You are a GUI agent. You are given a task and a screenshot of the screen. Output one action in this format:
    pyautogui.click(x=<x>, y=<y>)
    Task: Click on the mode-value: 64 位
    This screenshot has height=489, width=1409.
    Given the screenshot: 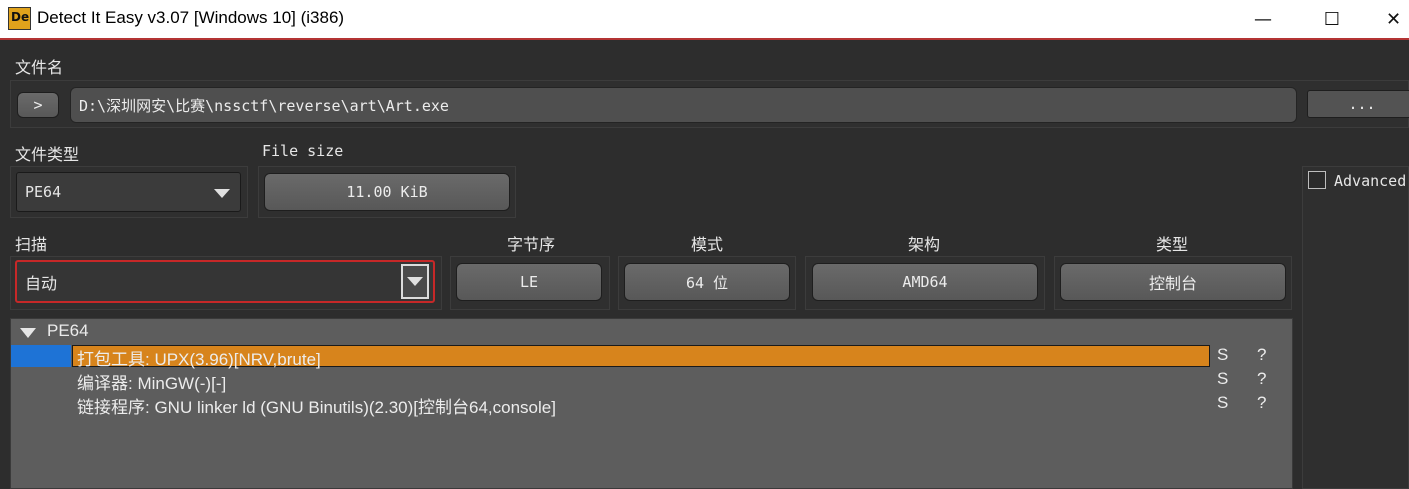 What is the action you would take?
    pyautogui.click(x=707, y=282)
    